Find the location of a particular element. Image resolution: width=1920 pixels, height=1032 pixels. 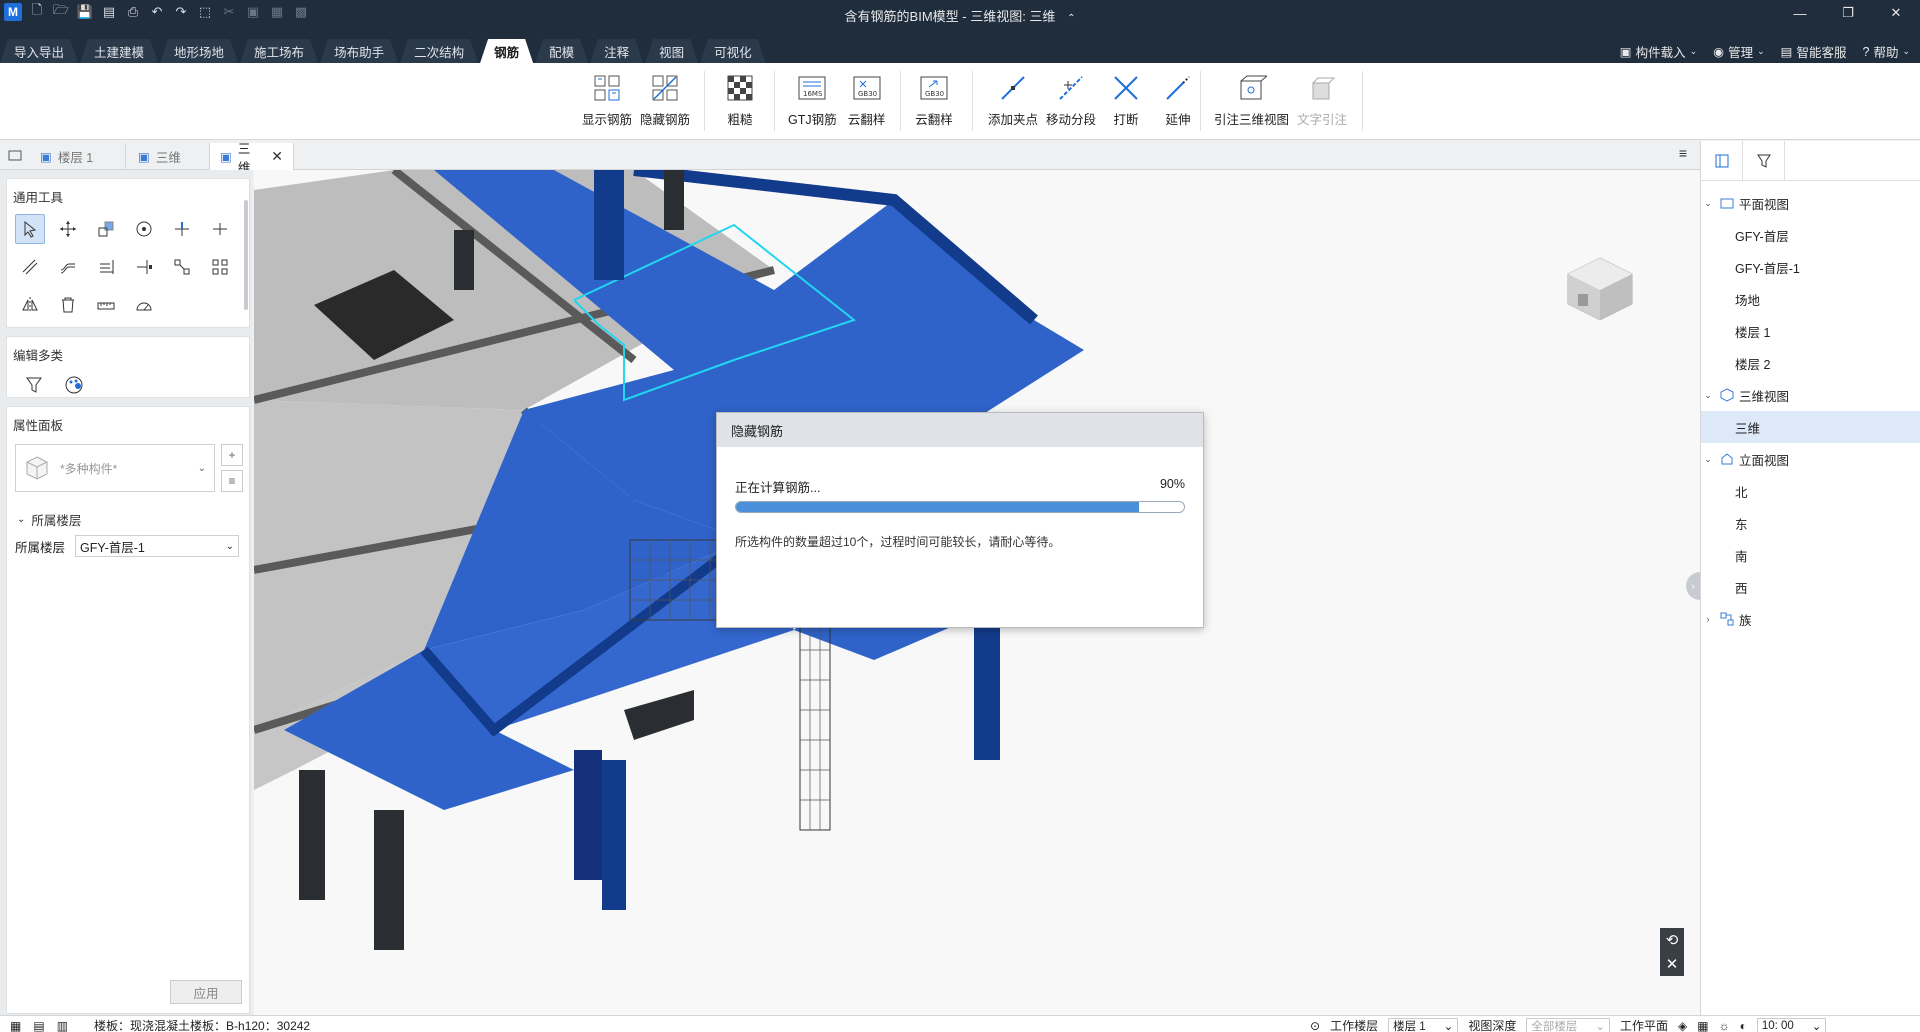

type-list-icon: ≡ is located at coordinates (232, 481).